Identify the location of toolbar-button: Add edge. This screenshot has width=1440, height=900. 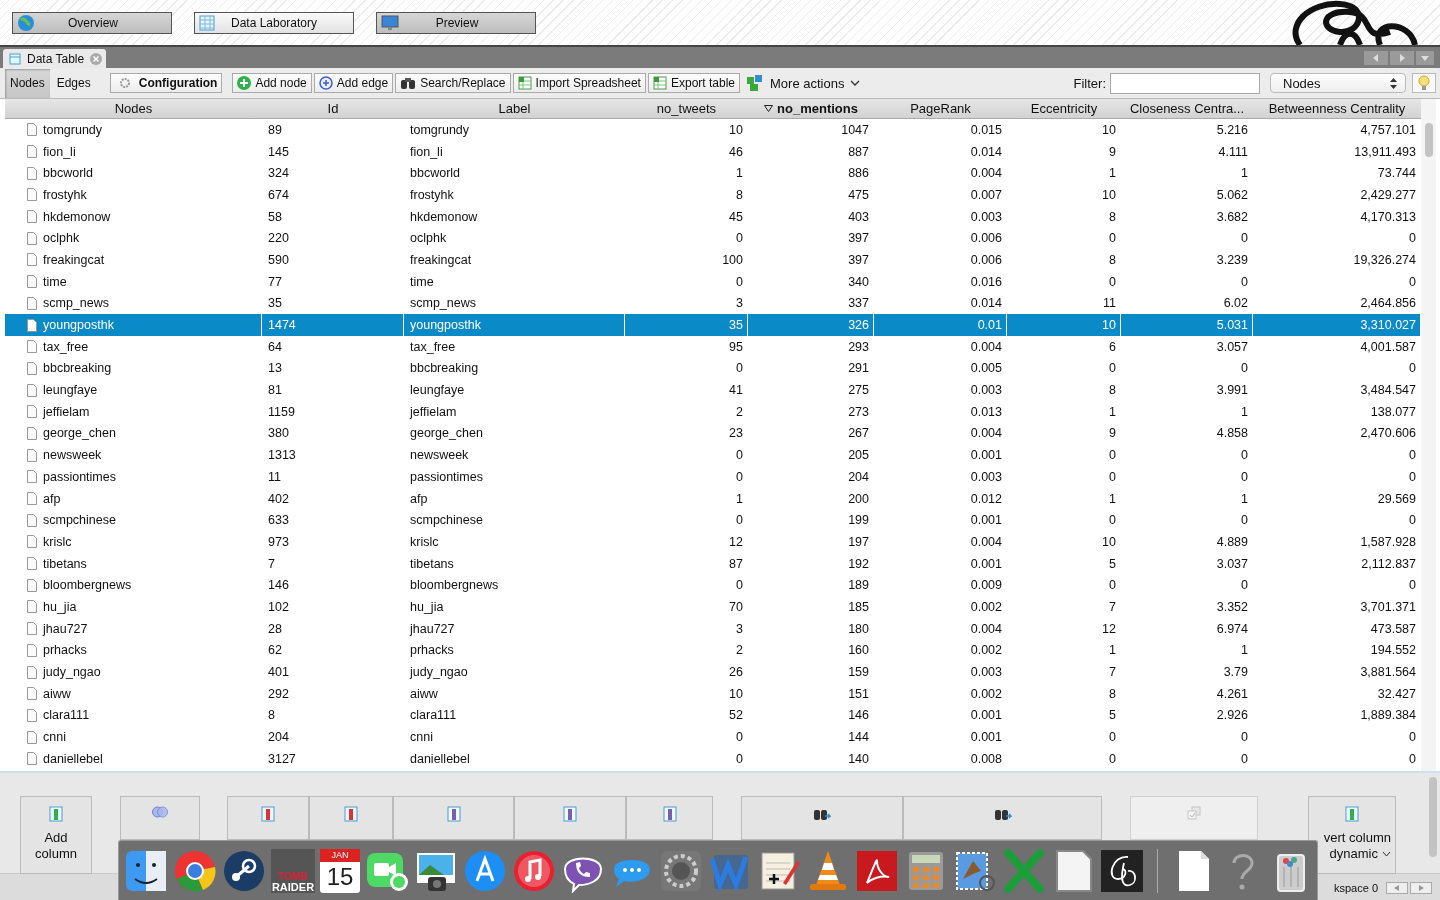
(353, 83).